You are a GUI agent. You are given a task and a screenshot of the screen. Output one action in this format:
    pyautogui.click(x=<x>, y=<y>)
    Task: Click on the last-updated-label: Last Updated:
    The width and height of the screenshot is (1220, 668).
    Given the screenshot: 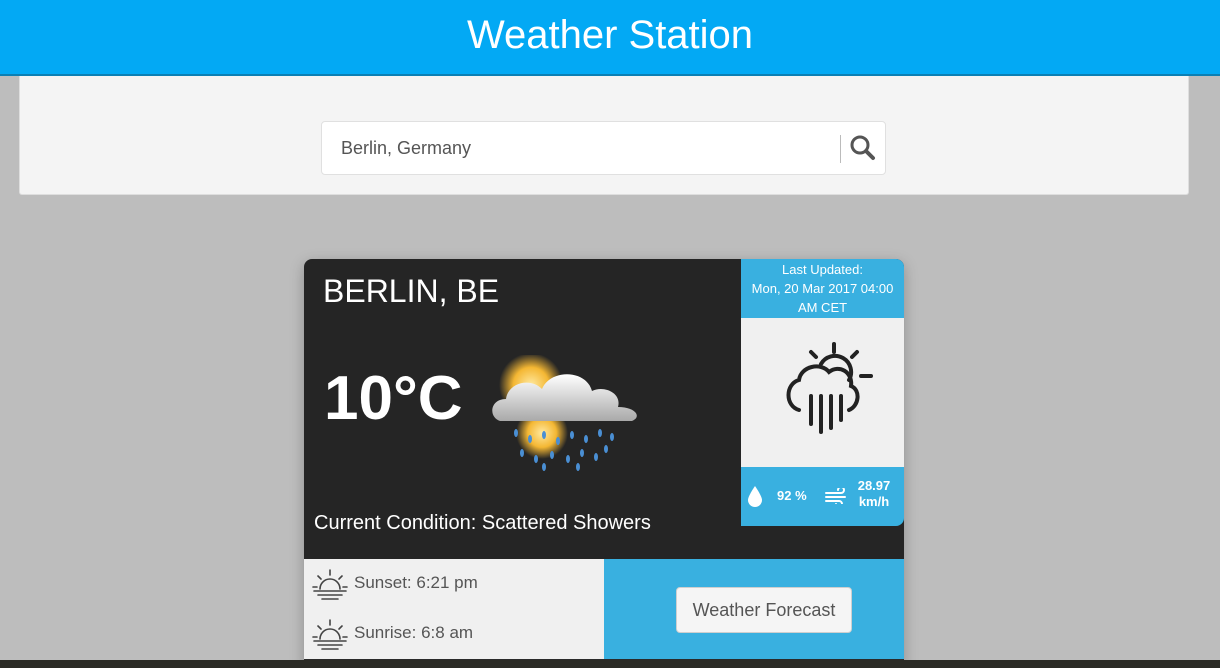 What is the action you would take?
    pyautogui.click(x=822, y=269)
    